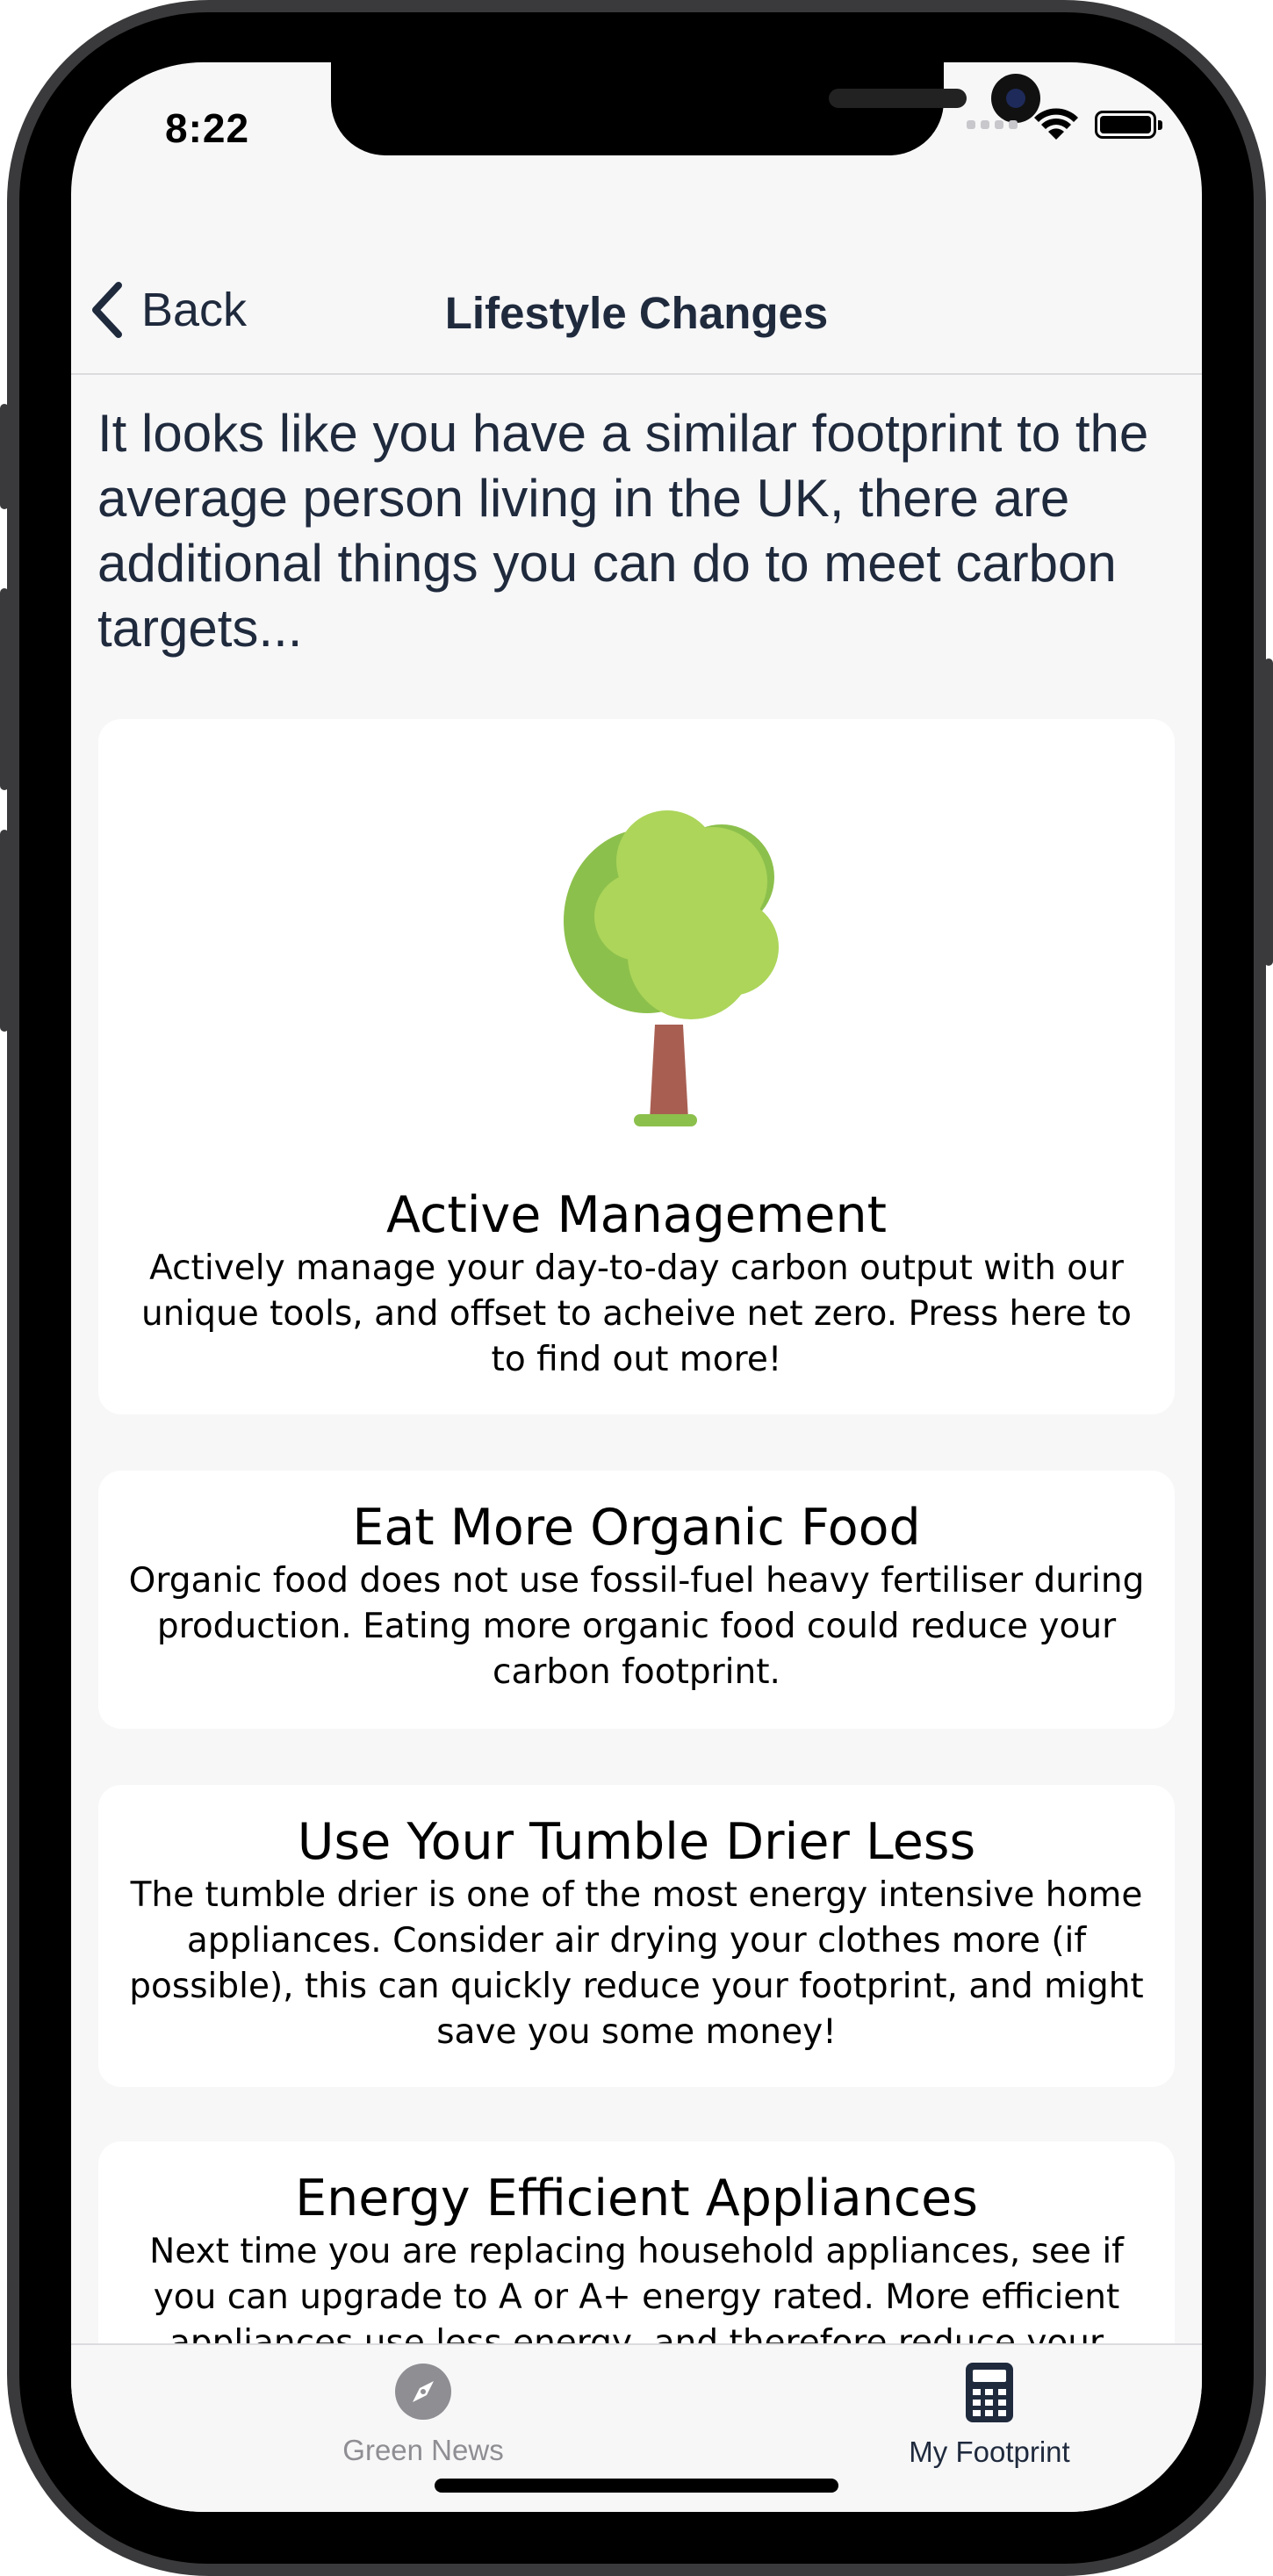 The width and height of the screenshot is (1273, 2576). I want to click on card-title: Use Your Tumble Drier Less, so click(637, 1842).